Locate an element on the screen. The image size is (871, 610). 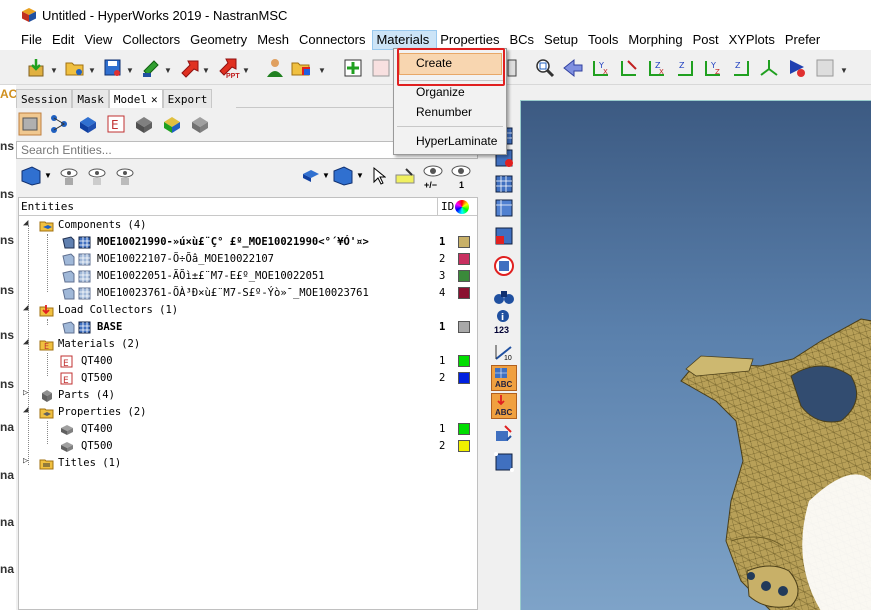
table-row: QT400 1 is located at coordinates (248, 429).